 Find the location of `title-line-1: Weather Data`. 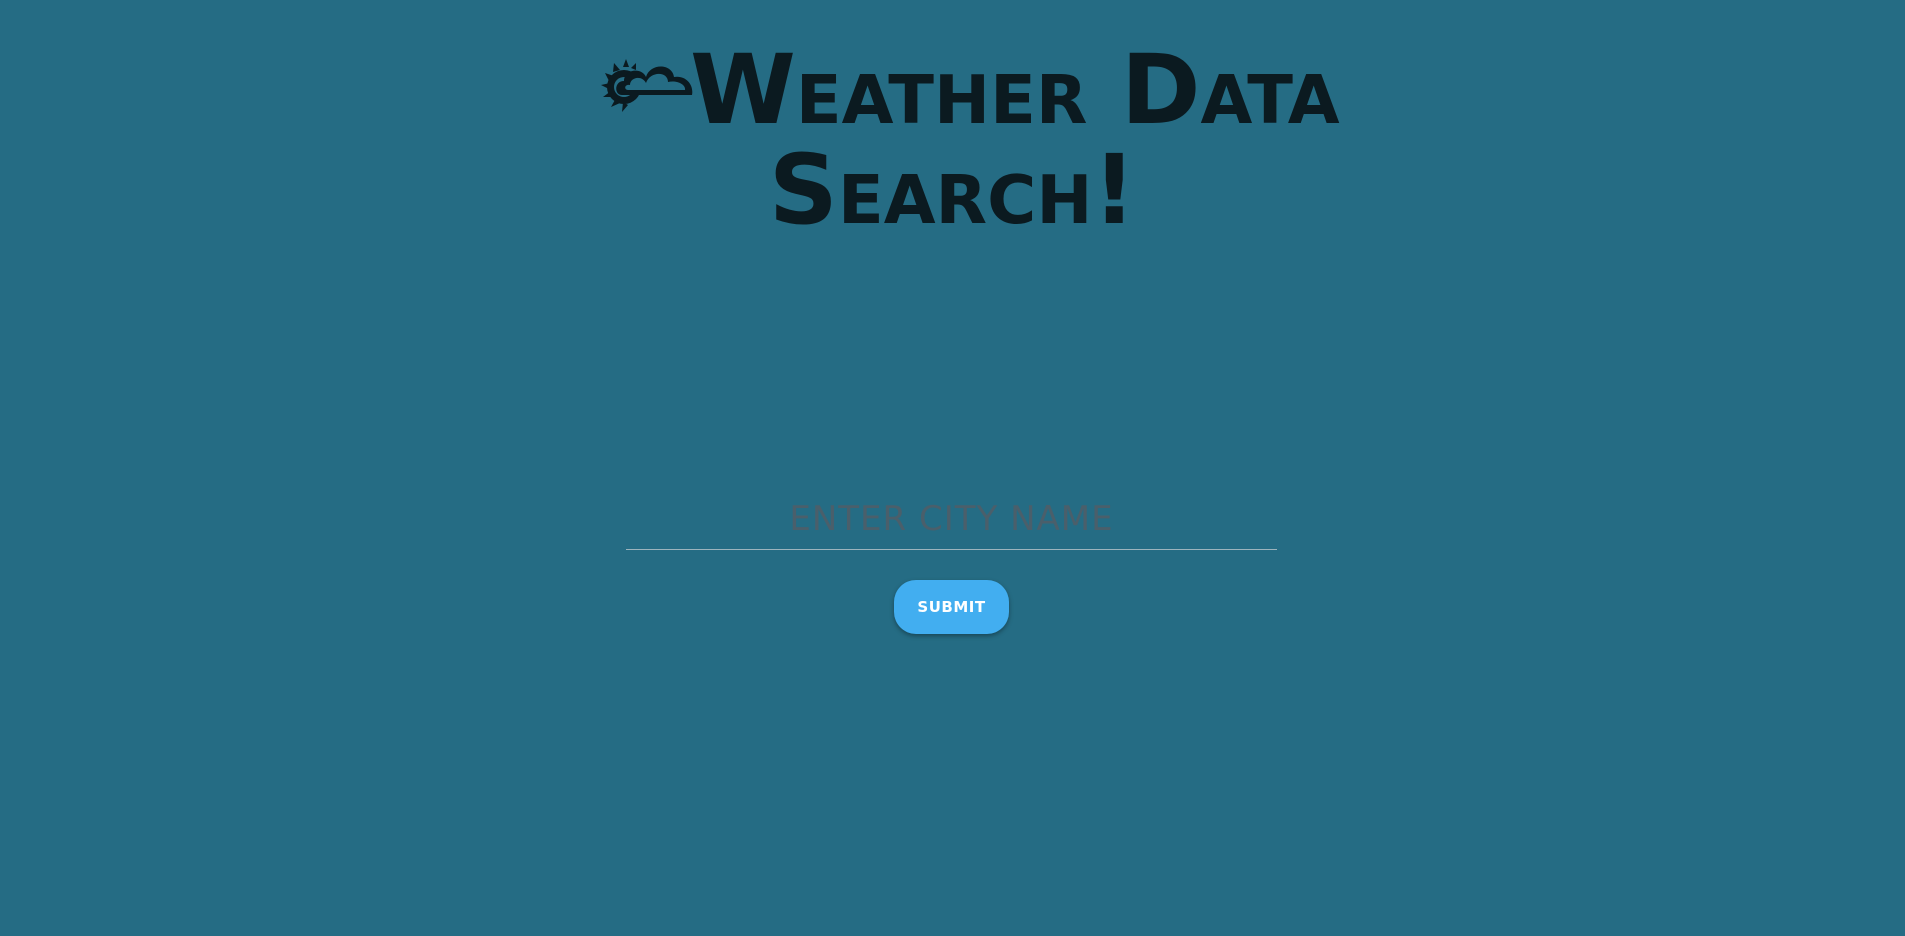

title-line-1: Weather Data is located at coordinates (970, 90).